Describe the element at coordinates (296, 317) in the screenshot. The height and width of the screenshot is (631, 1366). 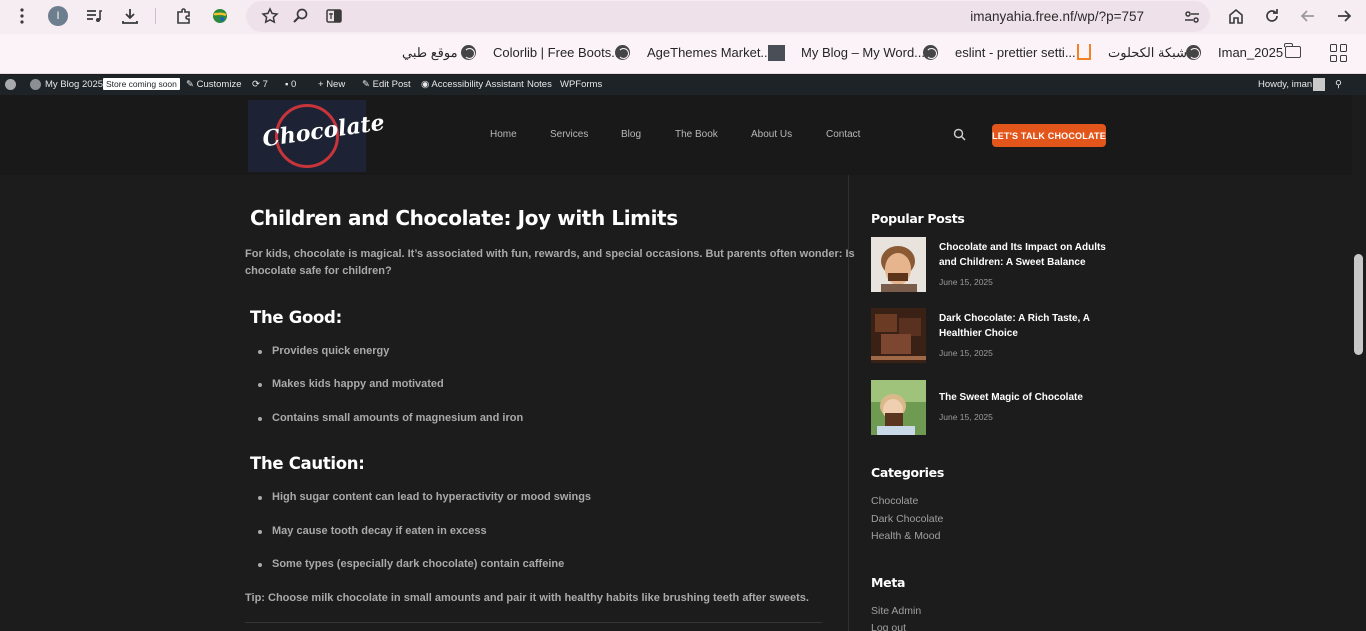
I see `good-heading: The Good:` at that location.